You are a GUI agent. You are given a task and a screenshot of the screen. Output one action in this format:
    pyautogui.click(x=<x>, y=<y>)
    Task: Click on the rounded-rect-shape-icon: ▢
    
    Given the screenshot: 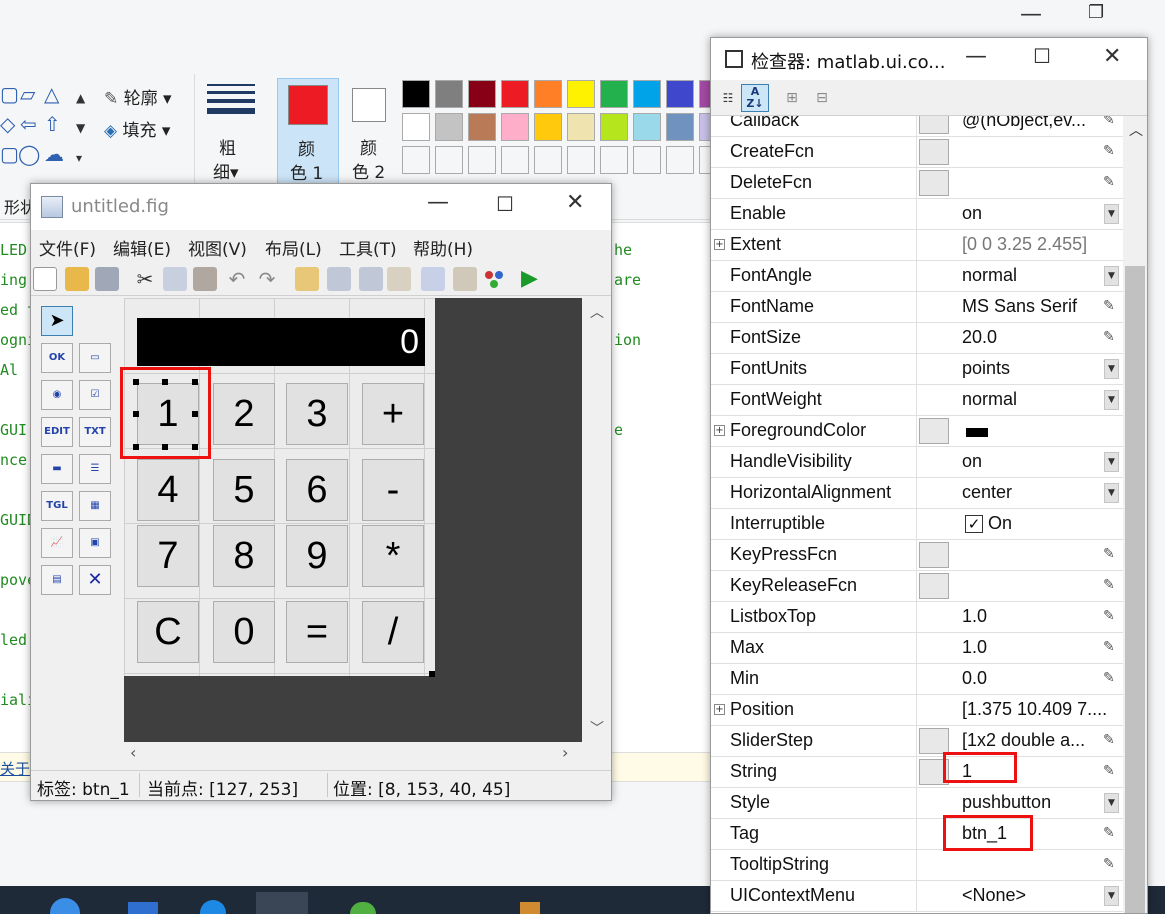 What is the action you would take?
    pyautogui.click(x=9, y=154)
    